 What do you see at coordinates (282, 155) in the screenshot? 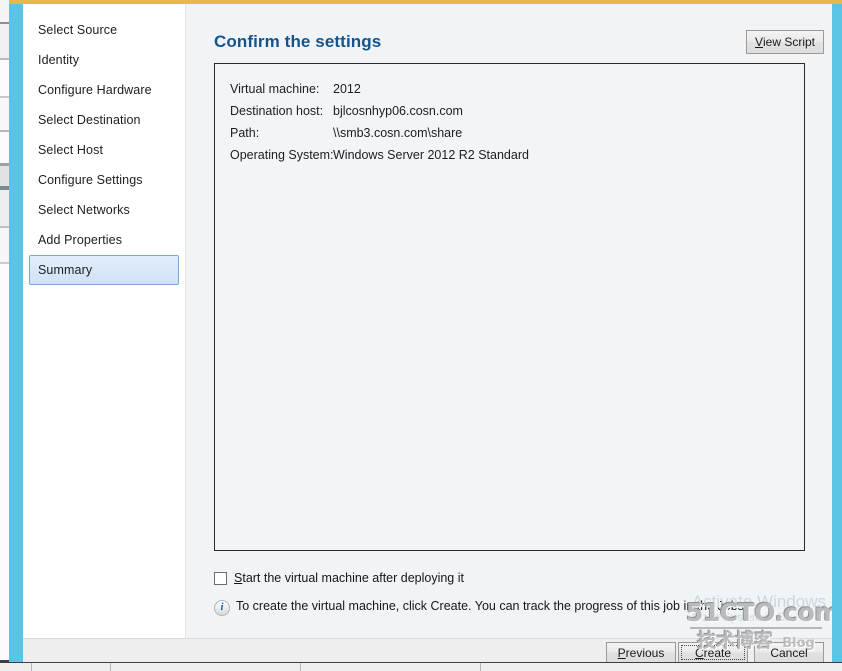
I see `summary-row-label: Operating System:` at bounding box center [282, 155].